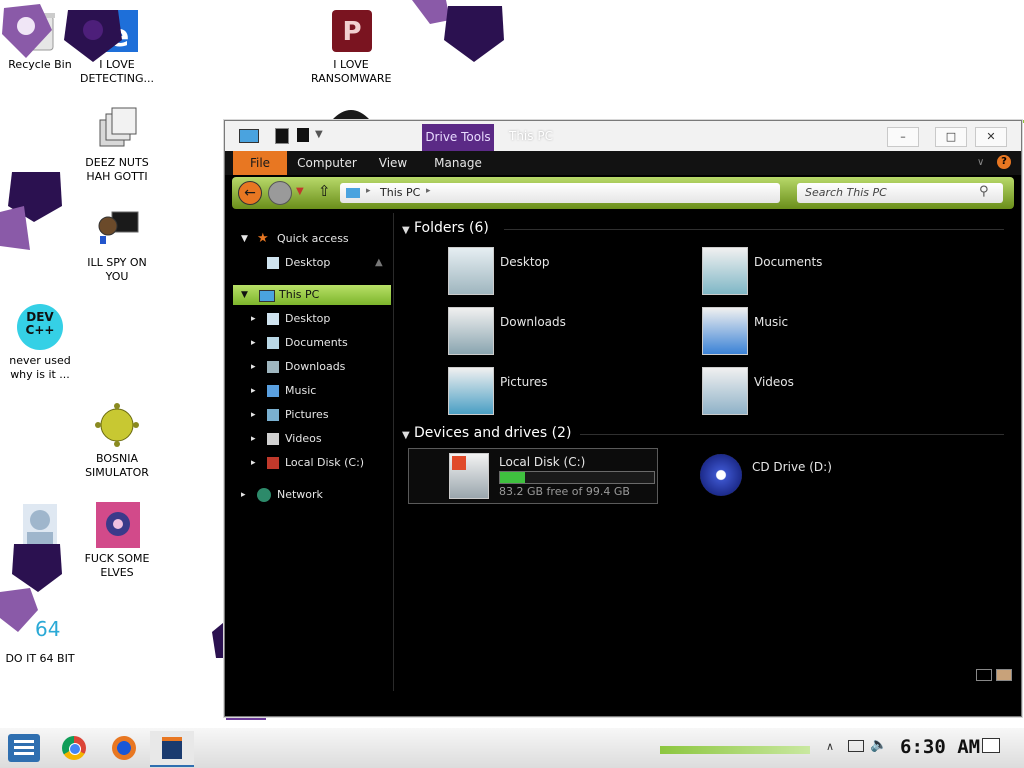  Describe the element at coordinates (74, 748) in the screenshot. I see `taskbar-chrome-button` at that location.